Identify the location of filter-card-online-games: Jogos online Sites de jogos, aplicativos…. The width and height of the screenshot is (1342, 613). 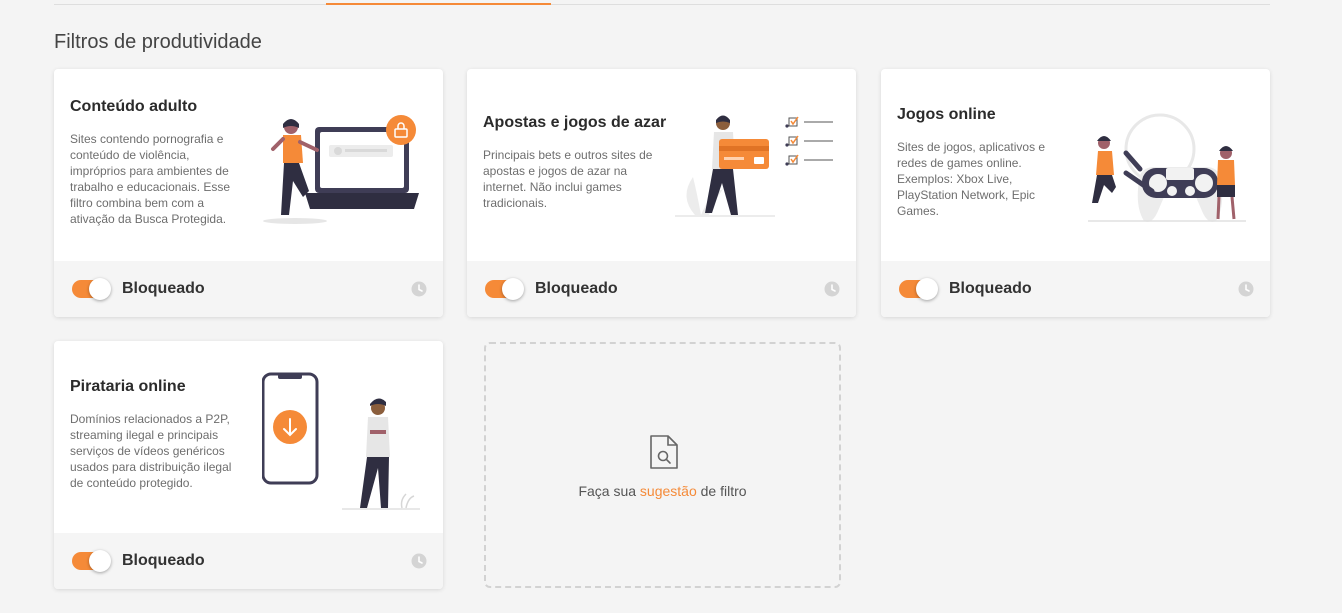
(1075, 193).